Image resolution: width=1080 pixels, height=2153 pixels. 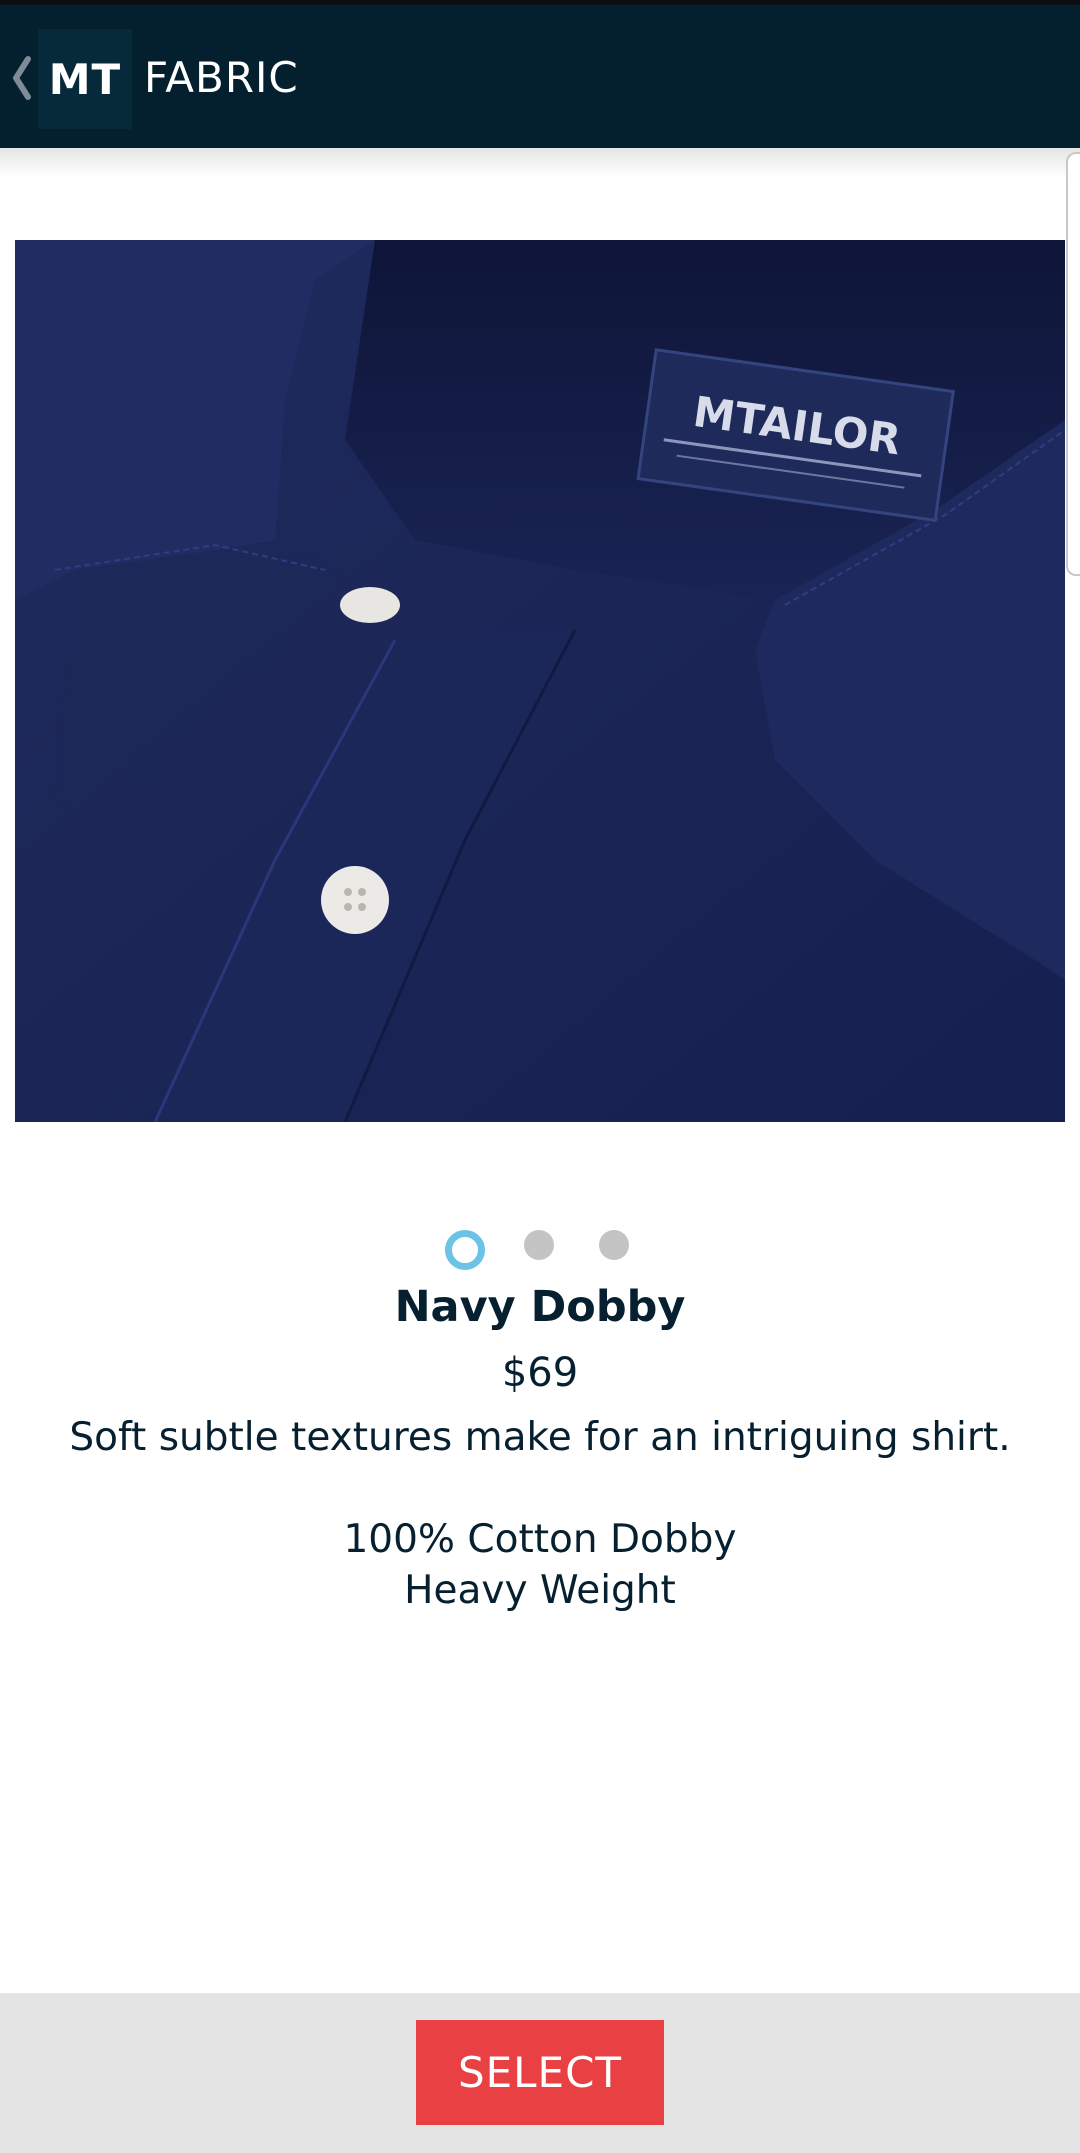 I want to click on app-bar: MT FABRIC, so click(x=540, y=76).